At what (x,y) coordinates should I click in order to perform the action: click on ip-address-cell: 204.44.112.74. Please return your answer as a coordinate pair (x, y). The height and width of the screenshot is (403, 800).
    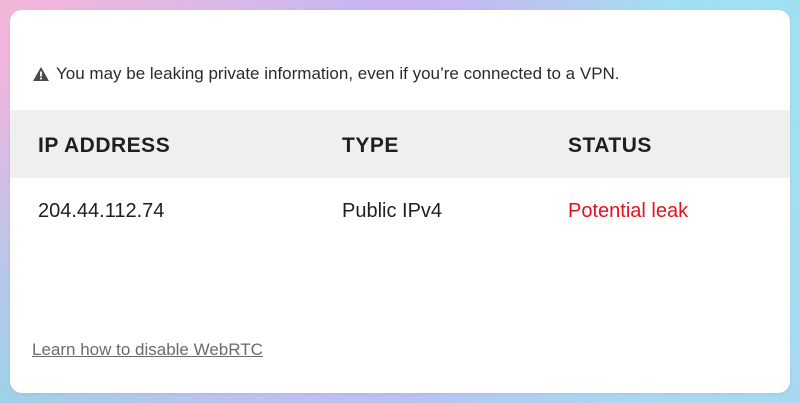
    Looking at the image, I should click on (101, 211).